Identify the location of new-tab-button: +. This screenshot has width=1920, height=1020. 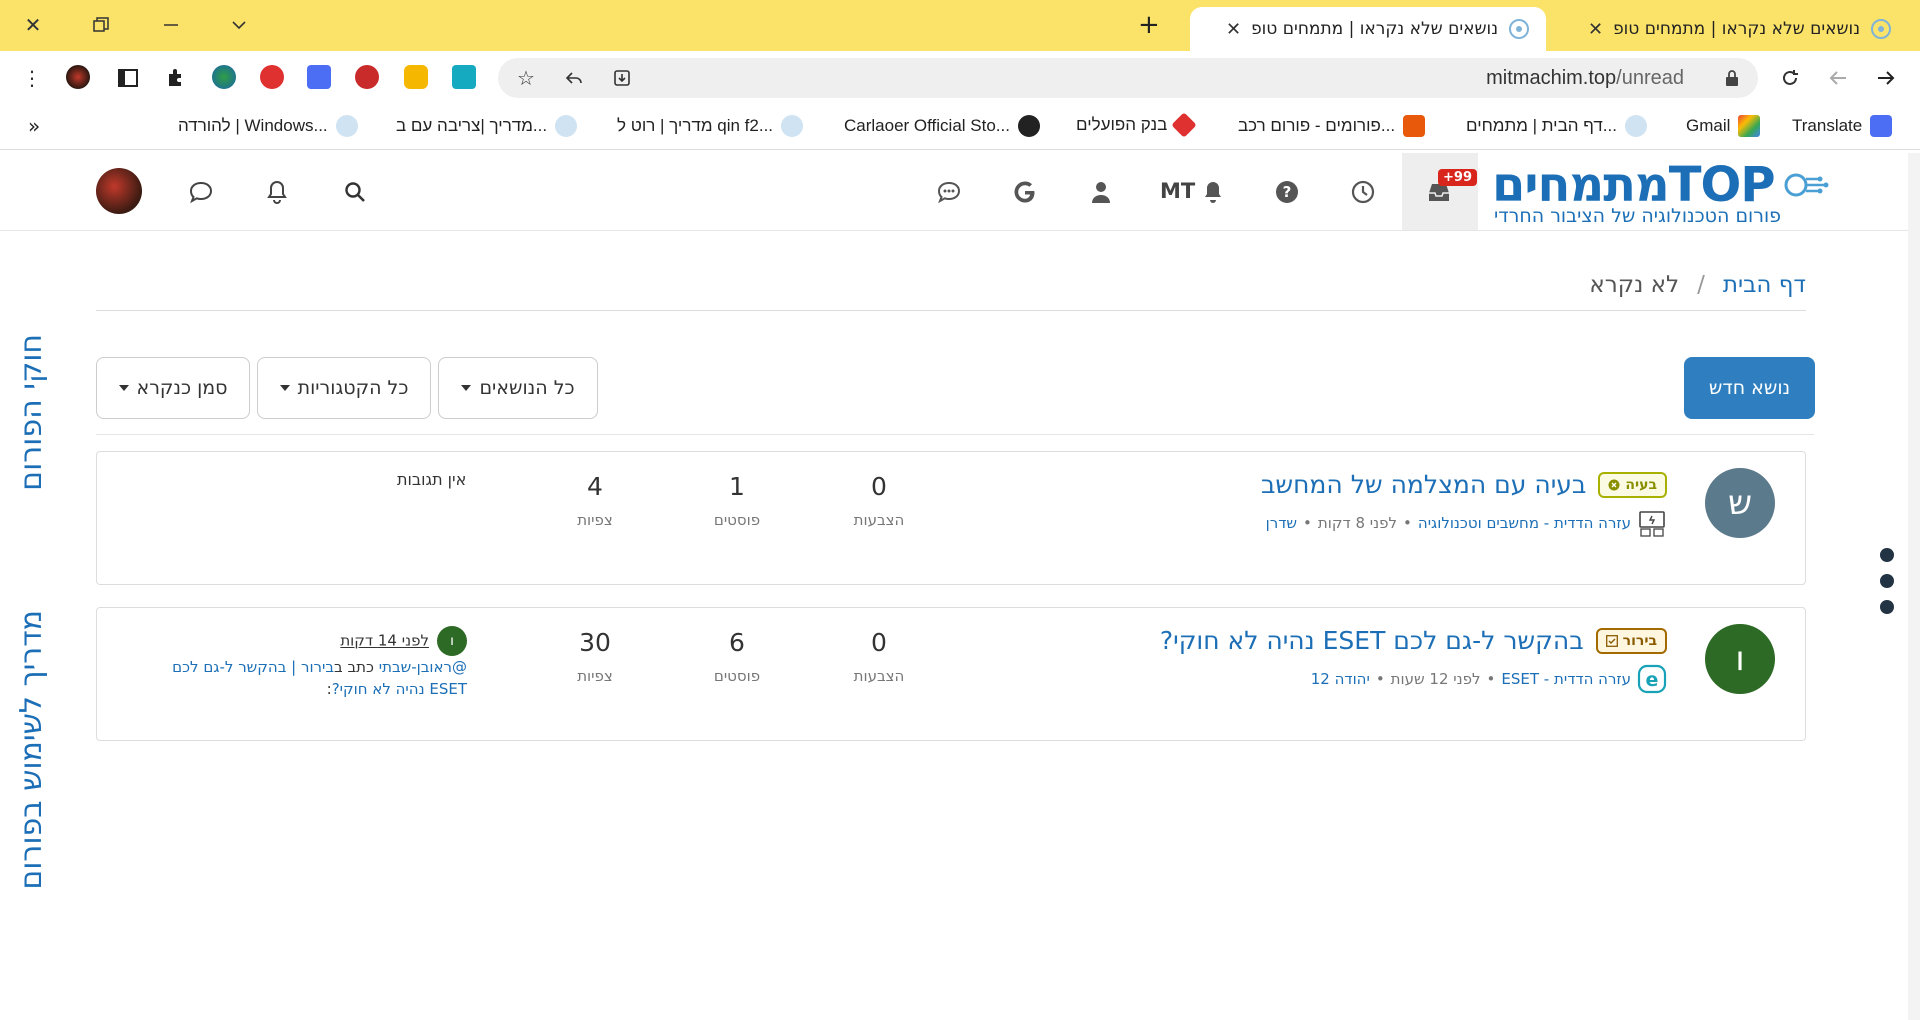
(1149, 25).